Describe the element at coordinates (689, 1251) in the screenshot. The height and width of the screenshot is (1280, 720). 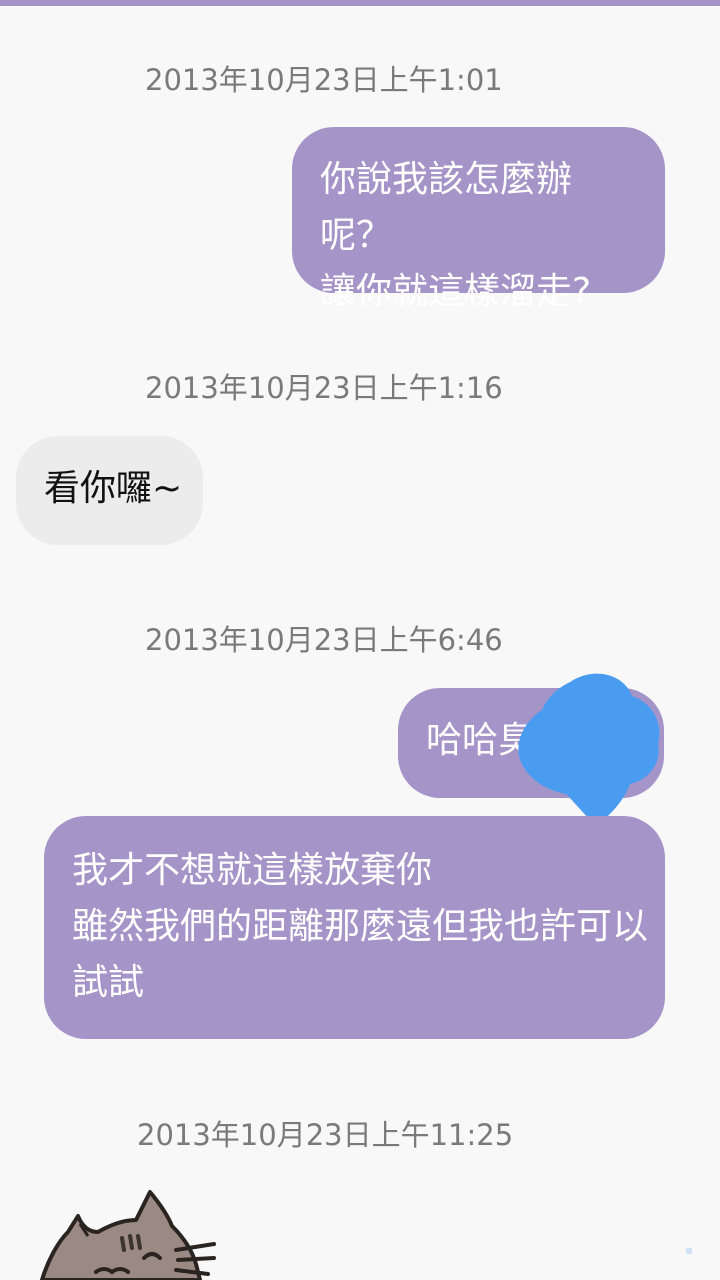
I see `scroll-indicator` at that location.